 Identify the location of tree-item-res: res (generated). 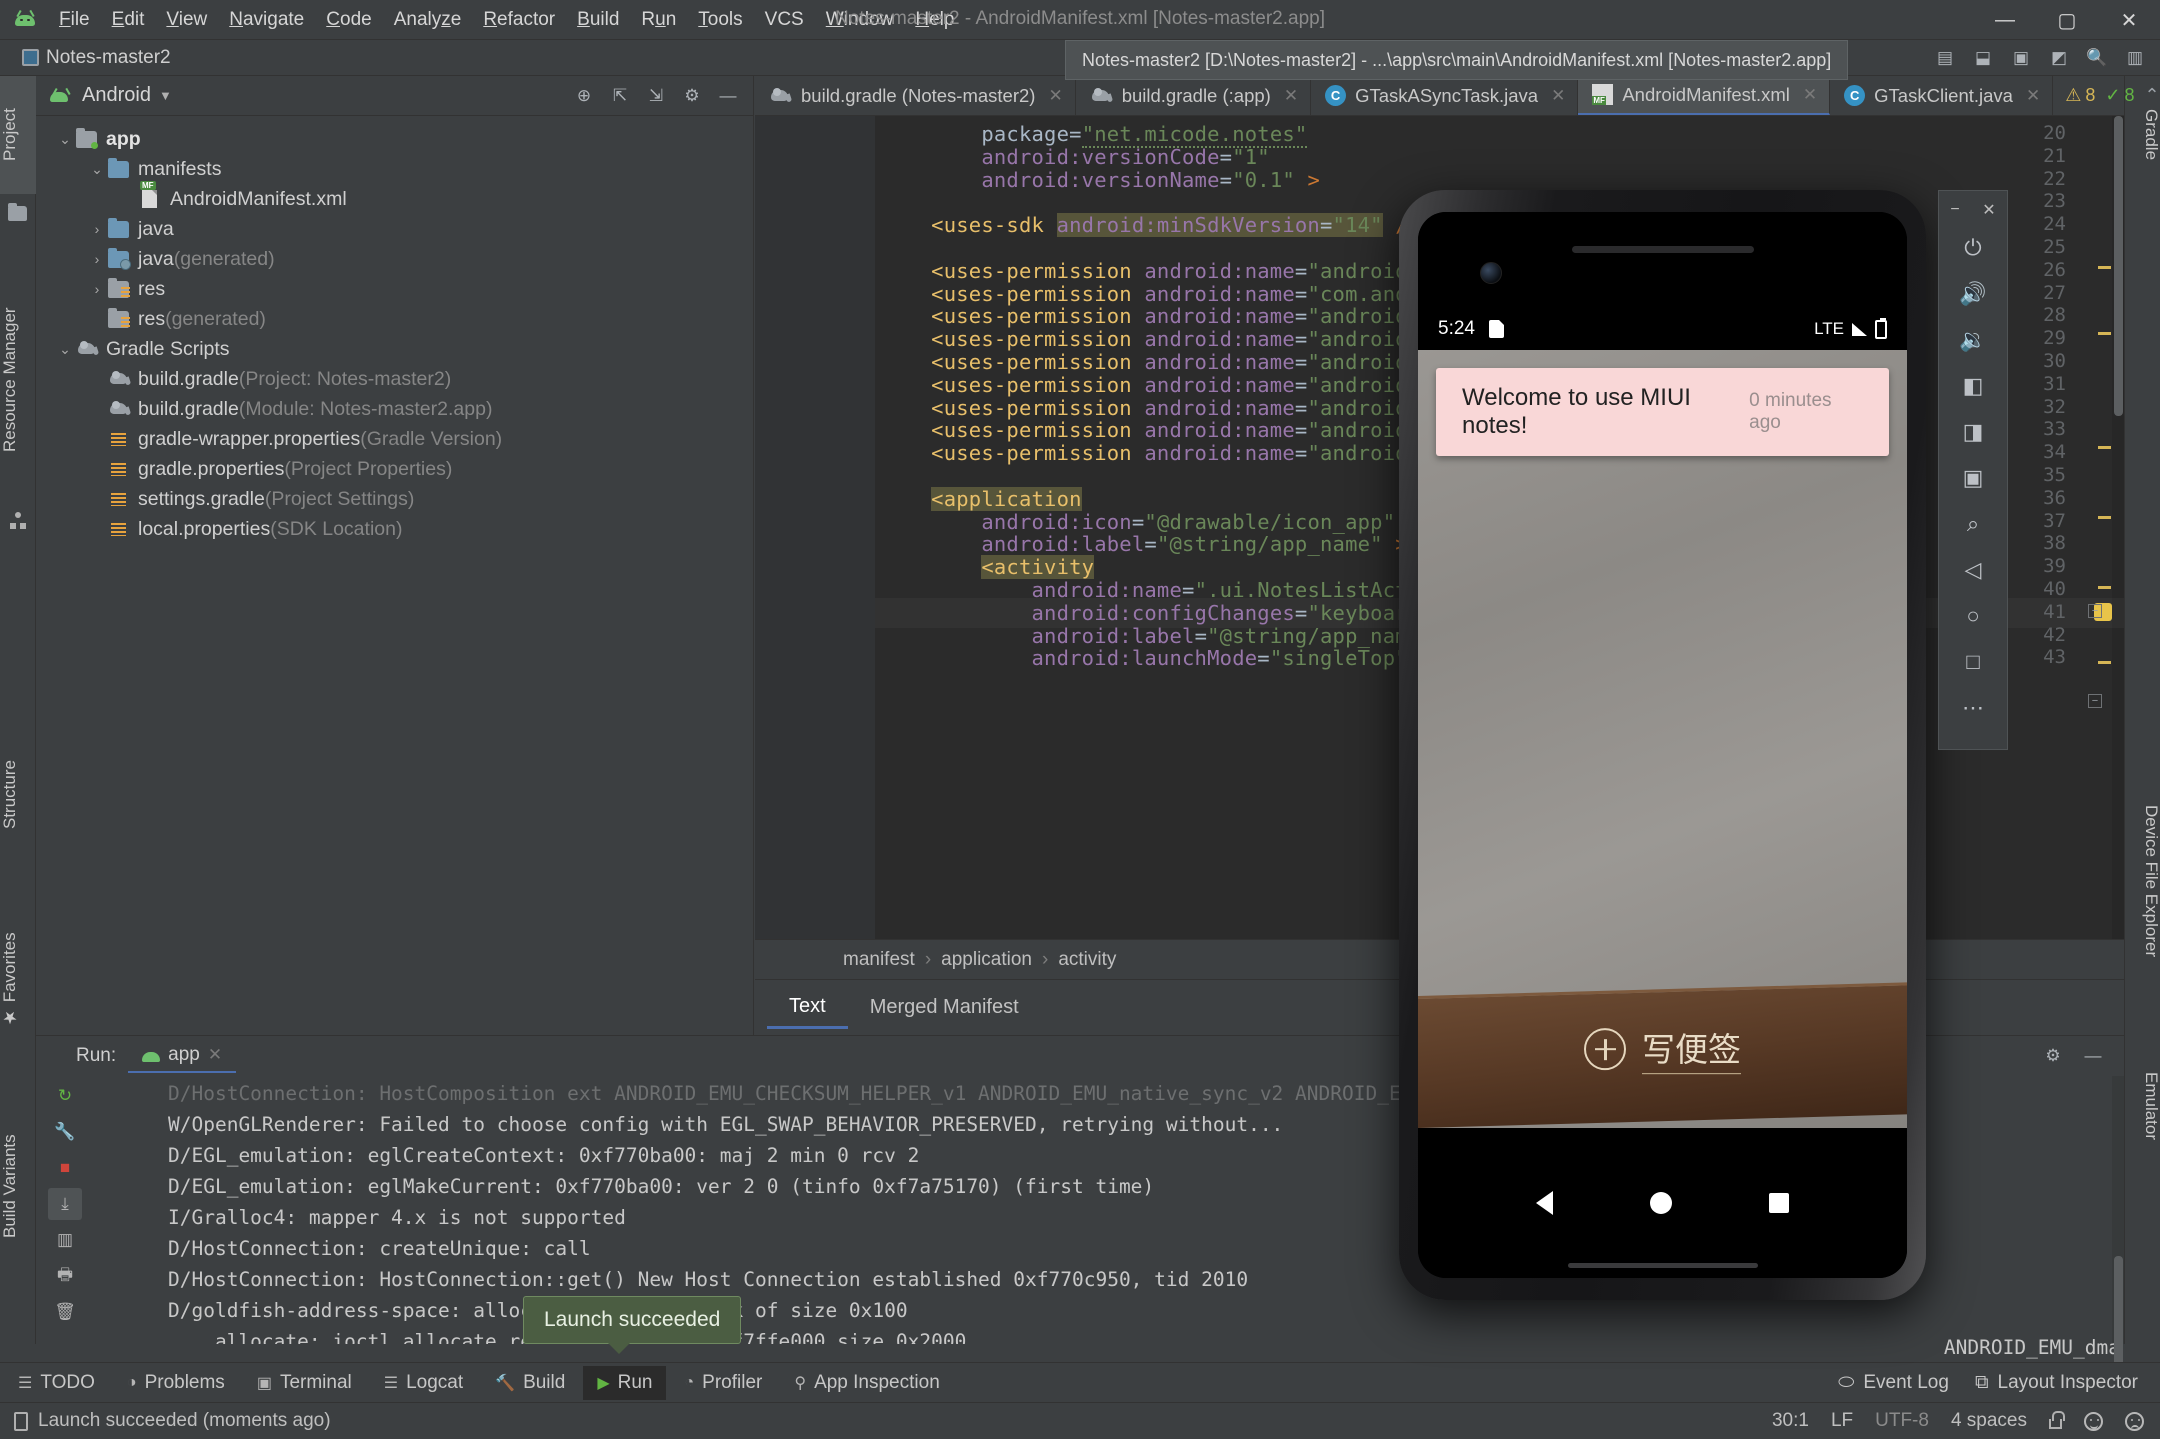
(394, 319).